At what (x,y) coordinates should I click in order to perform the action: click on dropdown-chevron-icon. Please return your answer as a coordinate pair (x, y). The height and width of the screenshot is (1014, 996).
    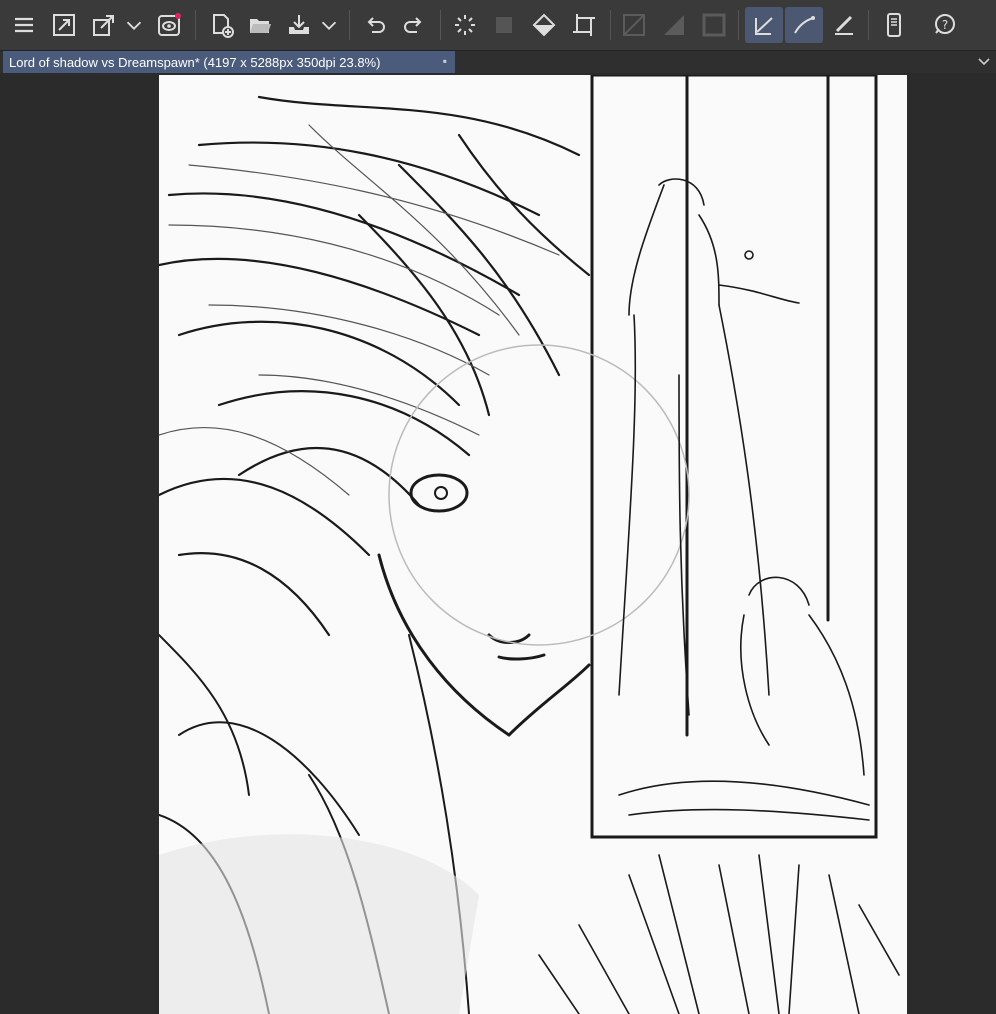
    Looking at the image, I should click on (134, 25).